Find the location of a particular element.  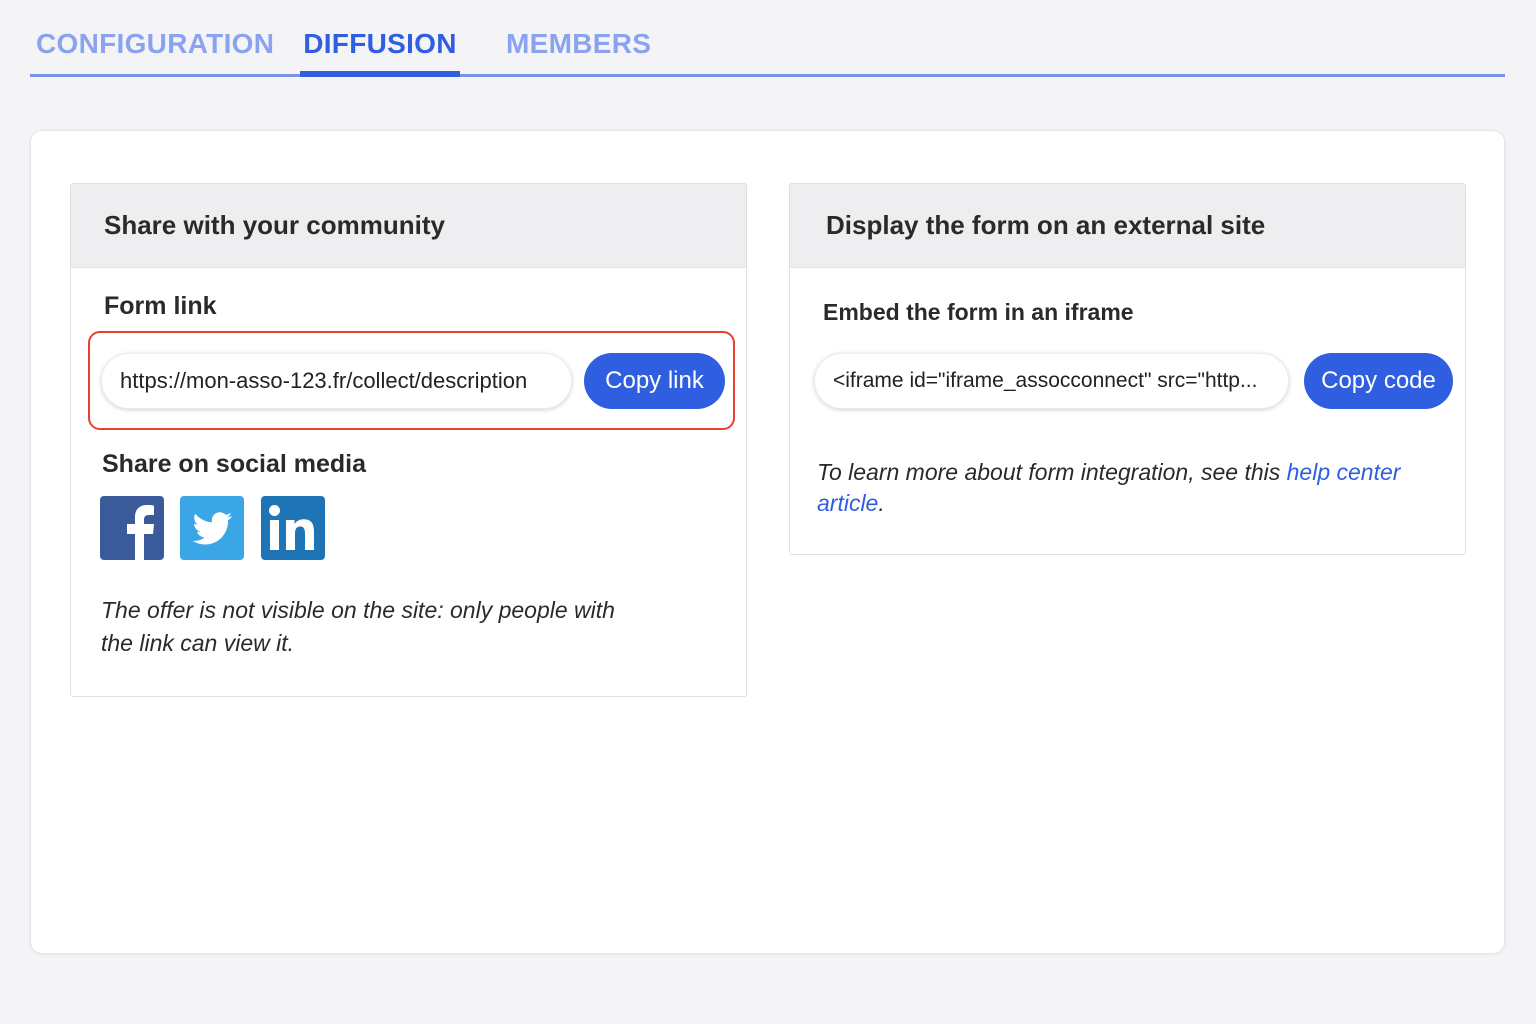

iframe-label: Embed the form in an iframe is located at coordinates (978, 312).